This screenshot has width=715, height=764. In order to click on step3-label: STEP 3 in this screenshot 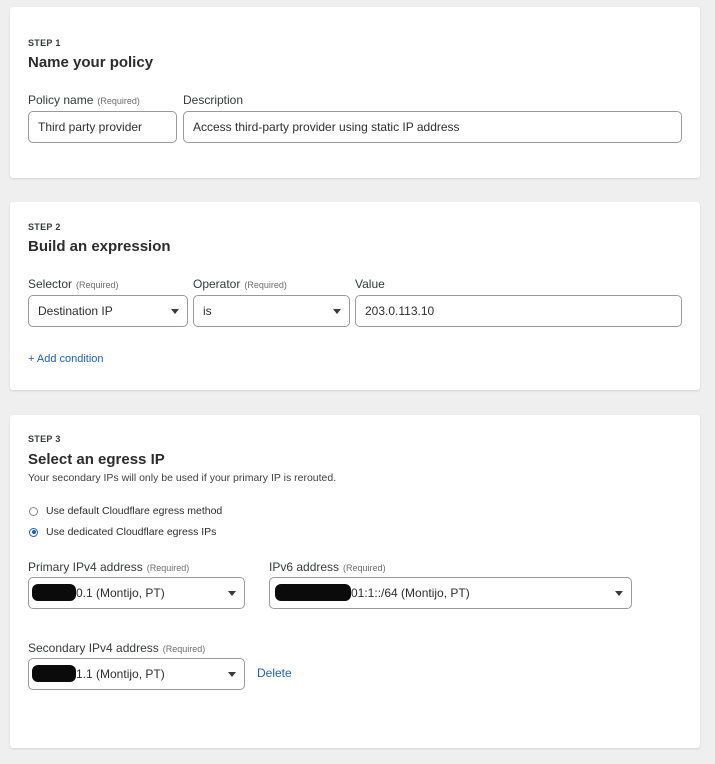, I will do `click(44, 439)`.